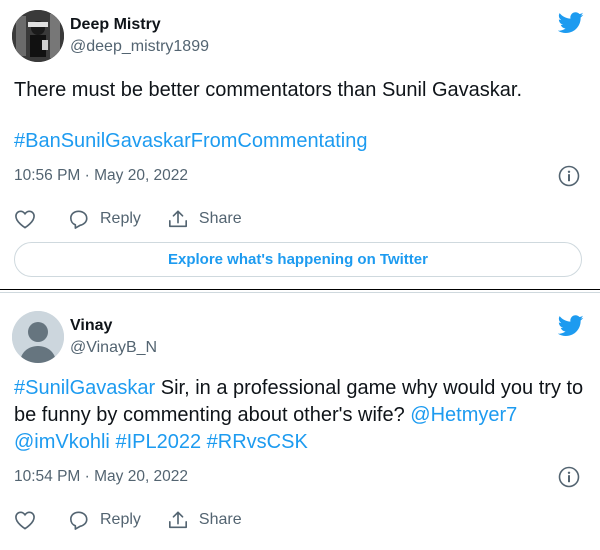 Image resolution: width=600 pixels, height=550 pixels. What do you see at coordinates (139, 47) in the screenshot?
I see `author-handle: @deep_mistry1899` at bounding box center [139, 47].